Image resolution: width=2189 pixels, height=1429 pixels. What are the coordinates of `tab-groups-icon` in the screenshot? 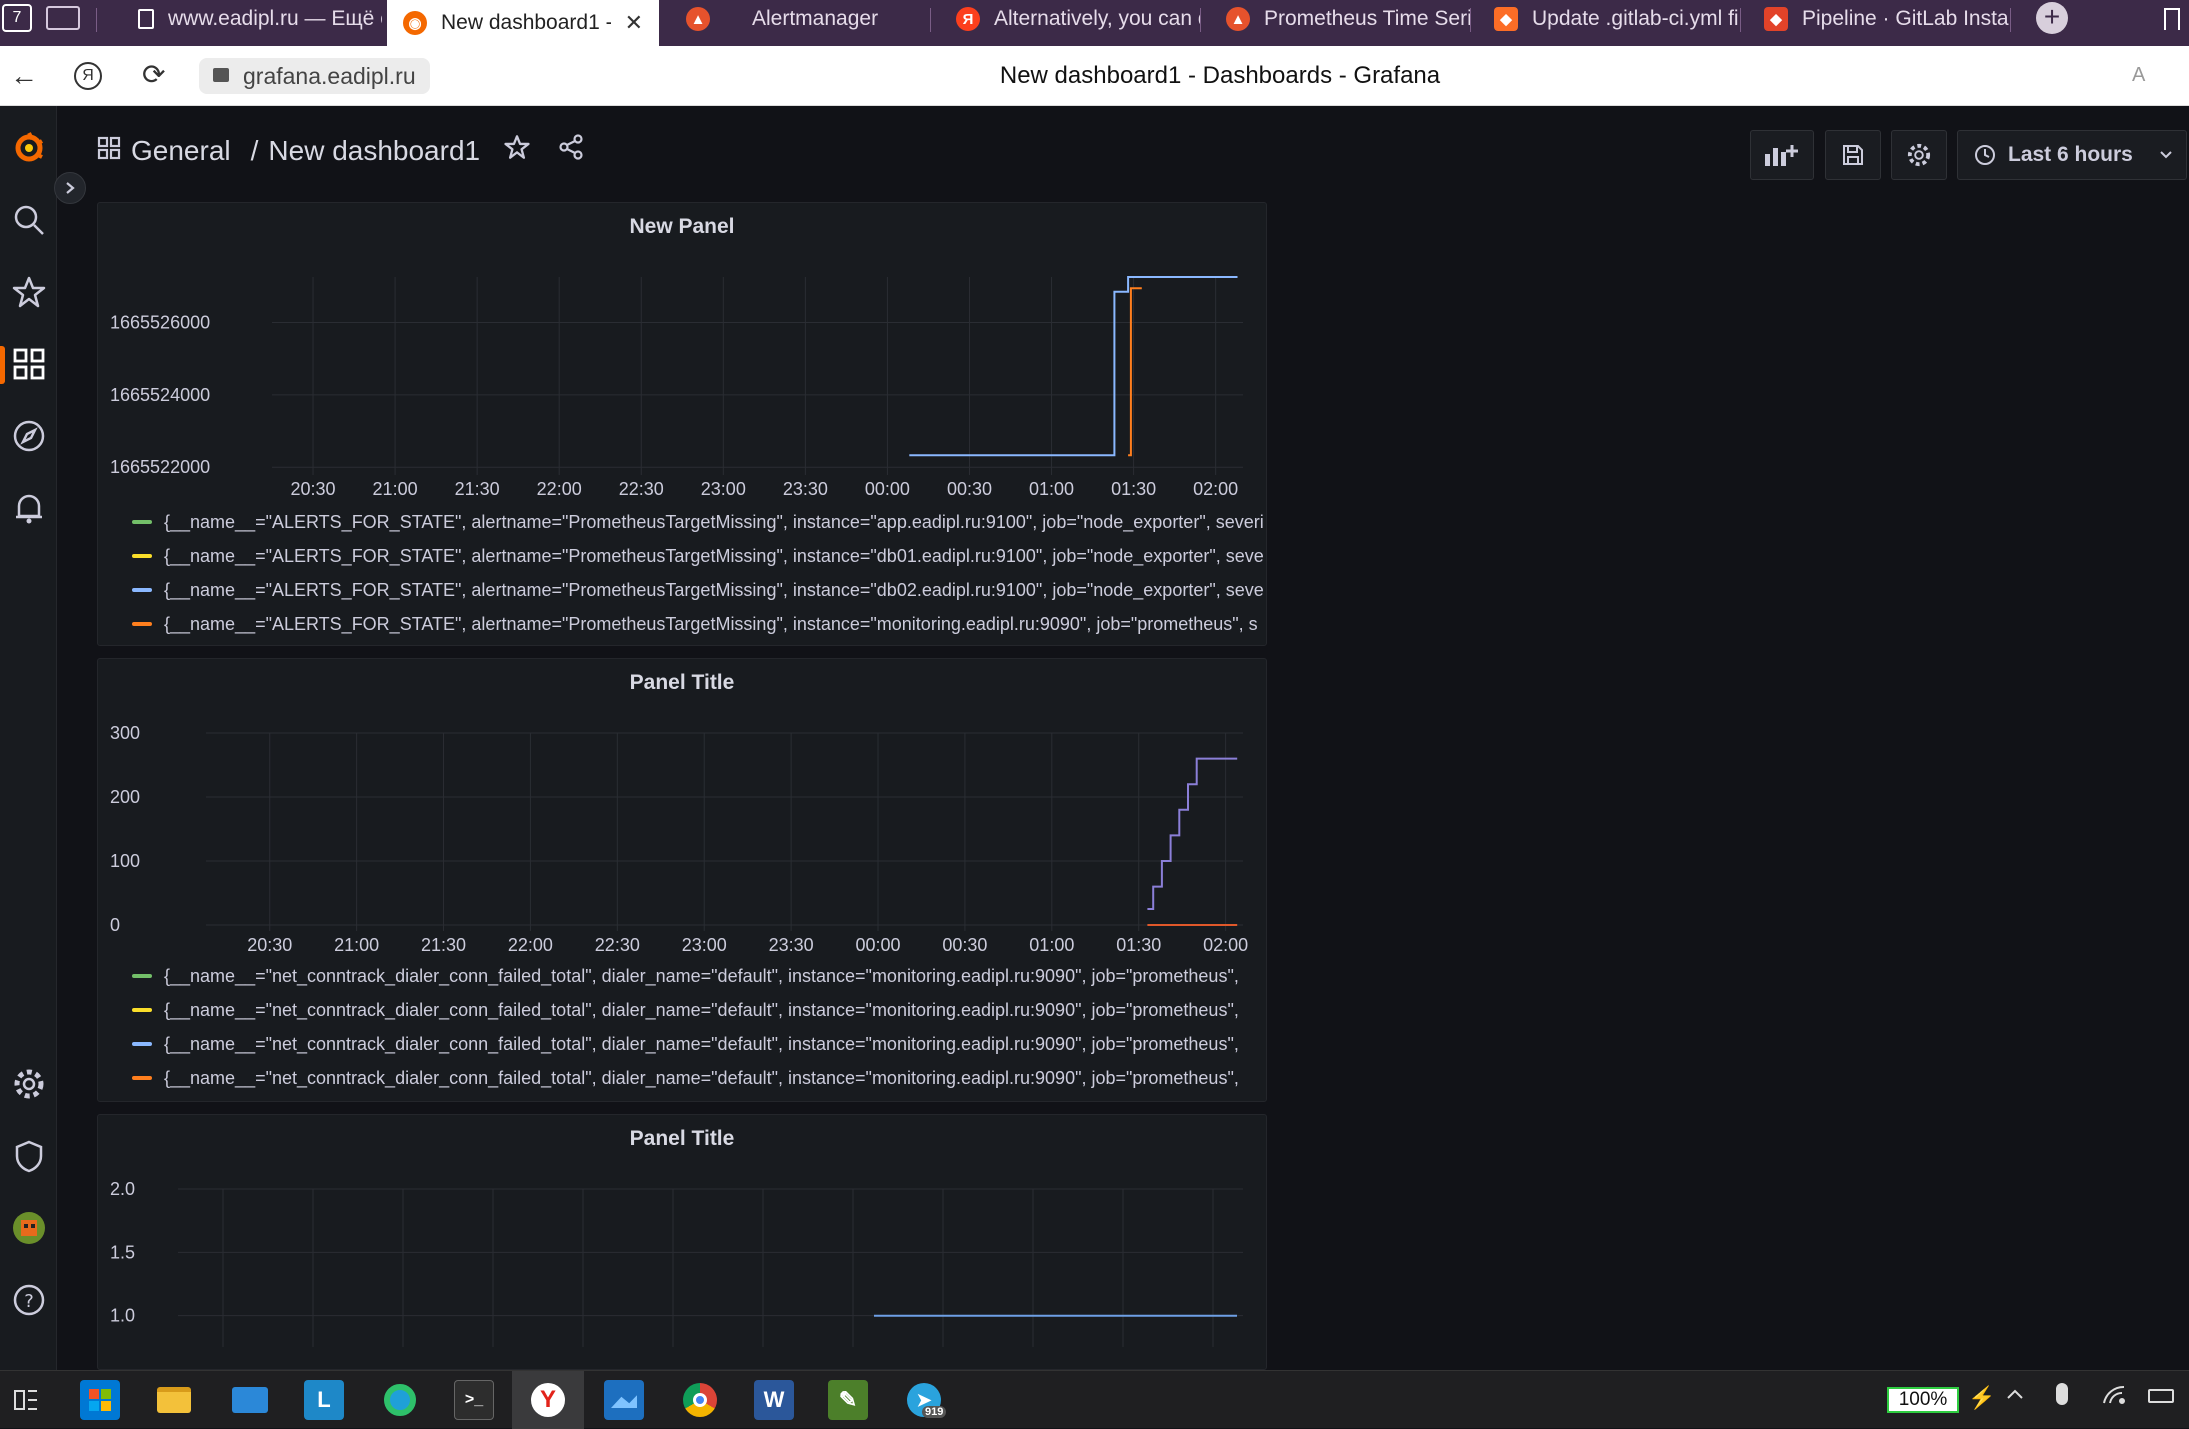 It's located at (63, 18).